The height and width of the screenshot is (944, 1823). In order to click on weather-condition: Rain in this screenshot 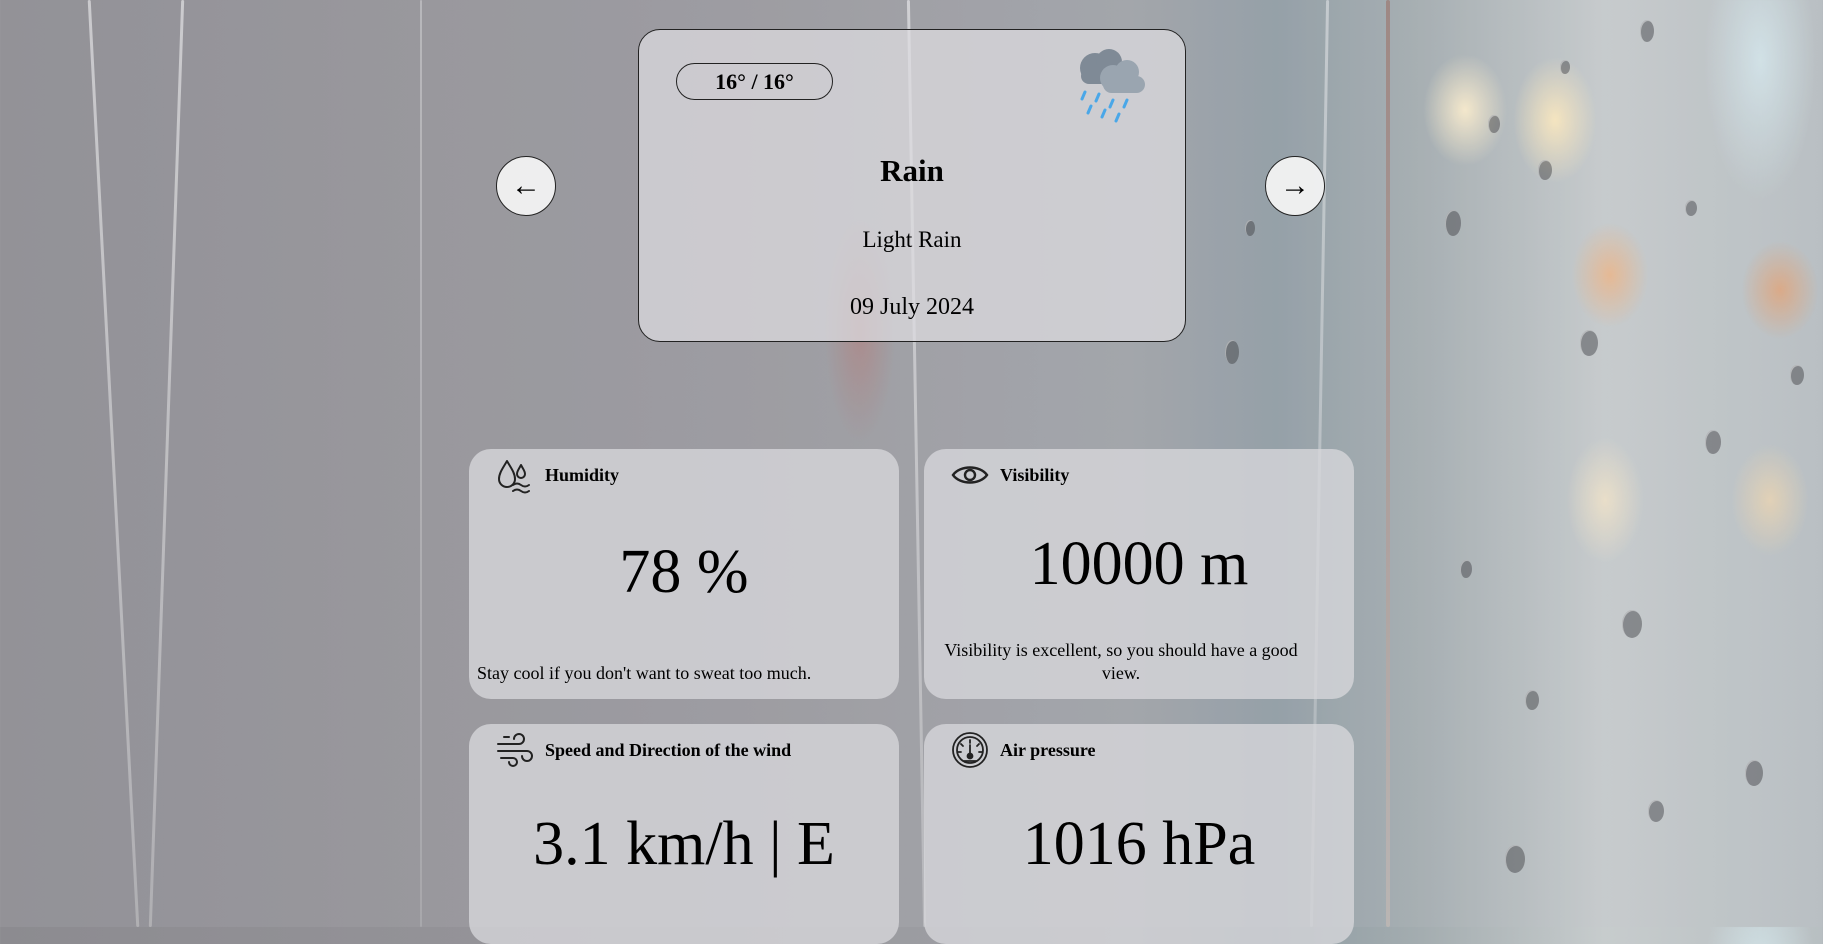, I will do `click(912, 170)`.